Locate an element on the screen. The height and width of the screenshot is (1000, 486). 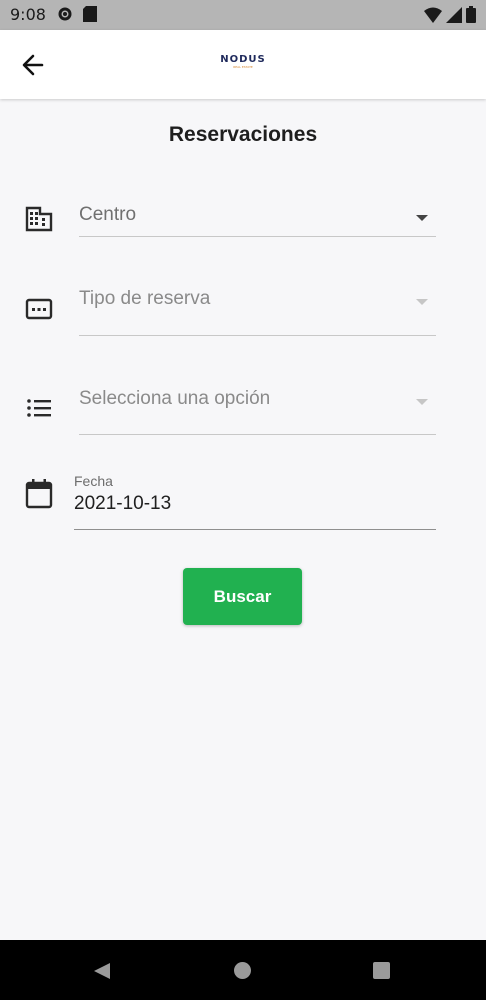
fecha-input: Fecha 2021-10-13 is located at coordinates (255, 501).